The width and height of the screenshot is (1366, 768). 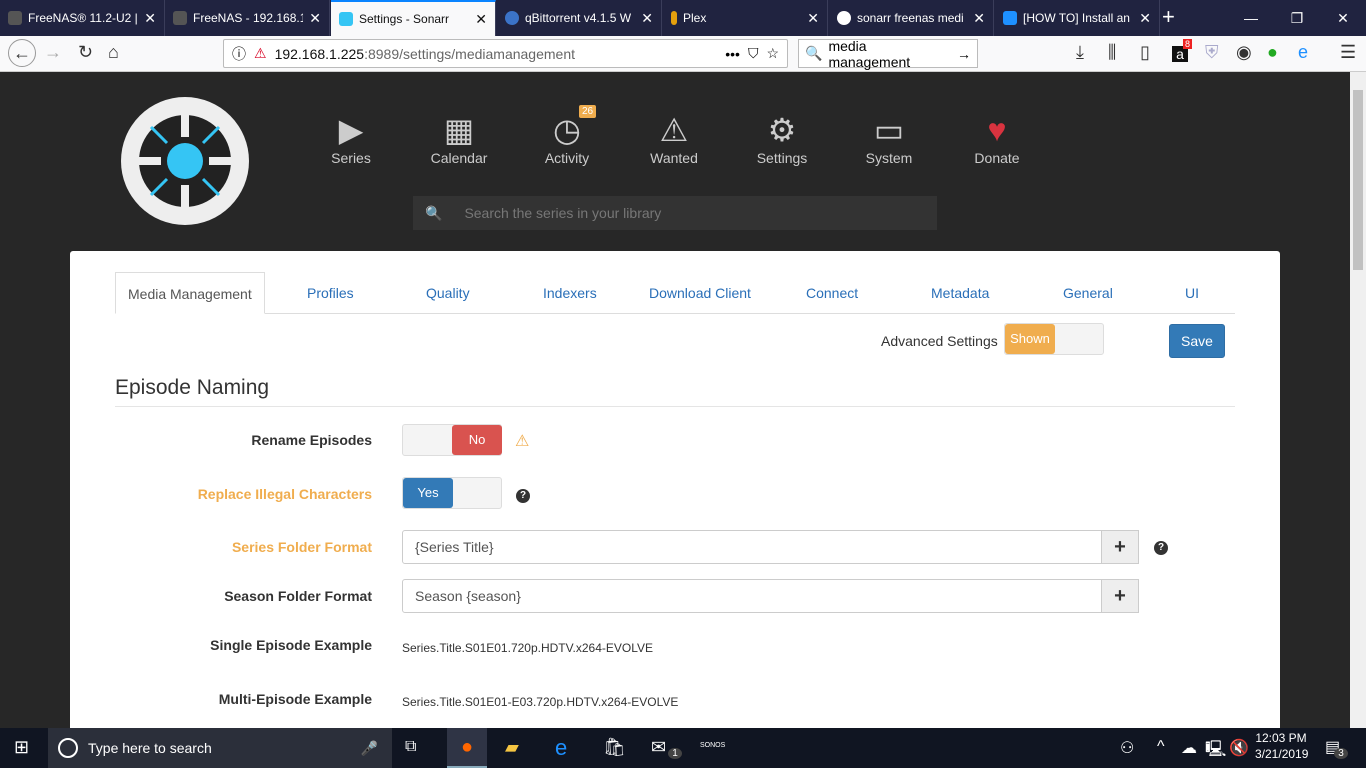 What do you see at coordinates (1112, 52) in the screenshot?
I see `library-icon: ⫼` at bounding box center [1112, 52].